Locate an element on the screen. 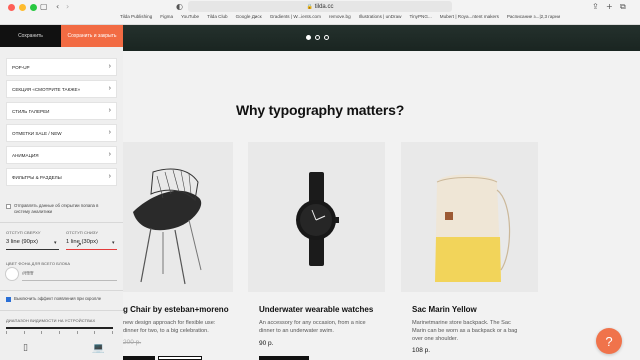  bookmark-item: Gradients | W...ients.com is located at coordinates (295, 16).